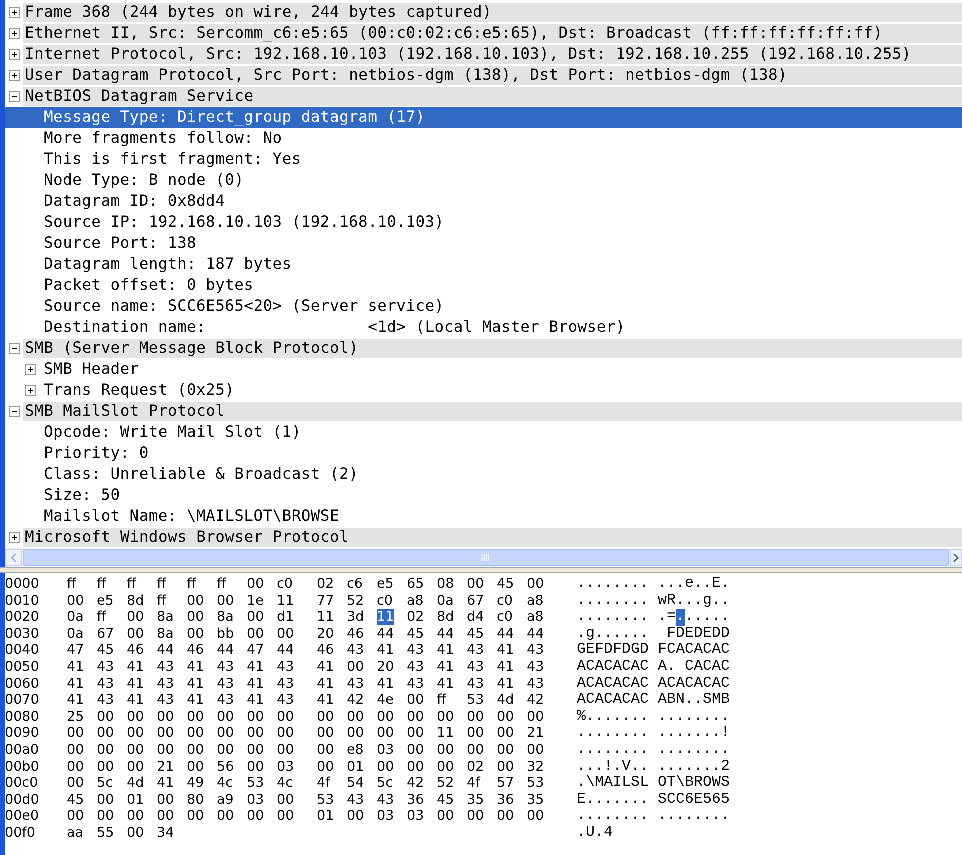 Image resolution: width=962 pixels, height=855 pixels. I want to click on tree-item: Mailslot Name: \MAILSLOT\BROWSE, so click(483, 516).